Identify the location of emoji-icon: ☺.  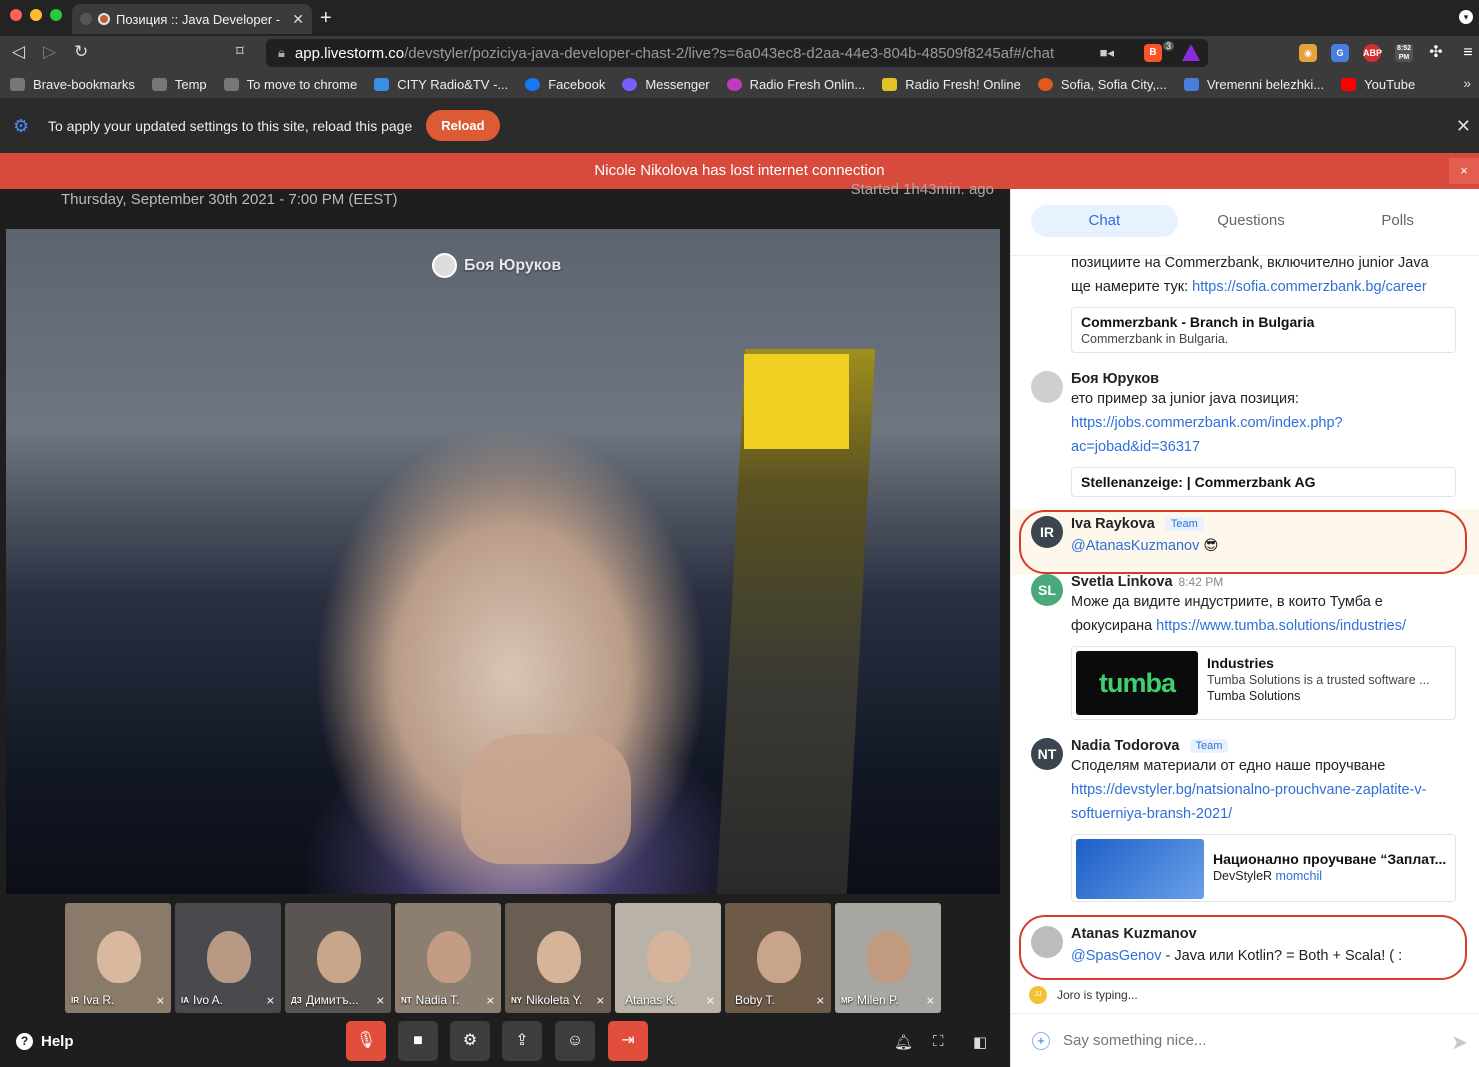
(575, 1040).